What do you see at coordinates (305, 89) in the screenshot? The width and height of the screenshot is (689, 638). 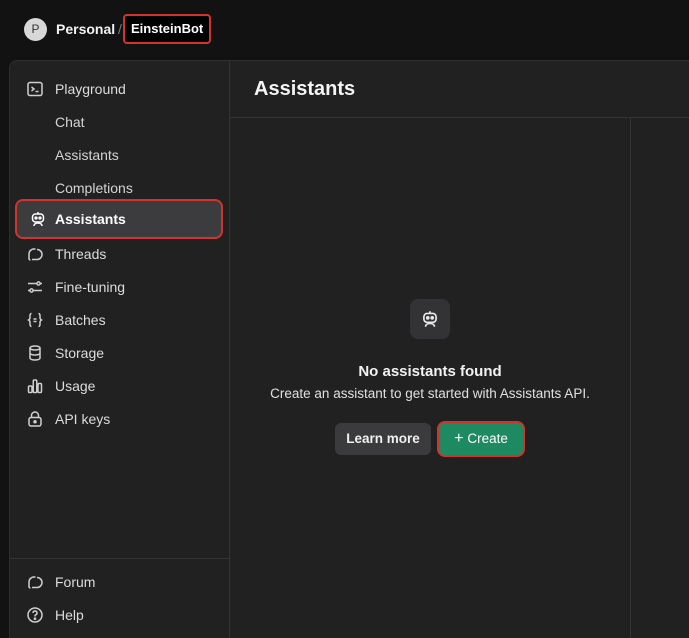 I see `page-title: Assistants` at bounding box center [305, 89].